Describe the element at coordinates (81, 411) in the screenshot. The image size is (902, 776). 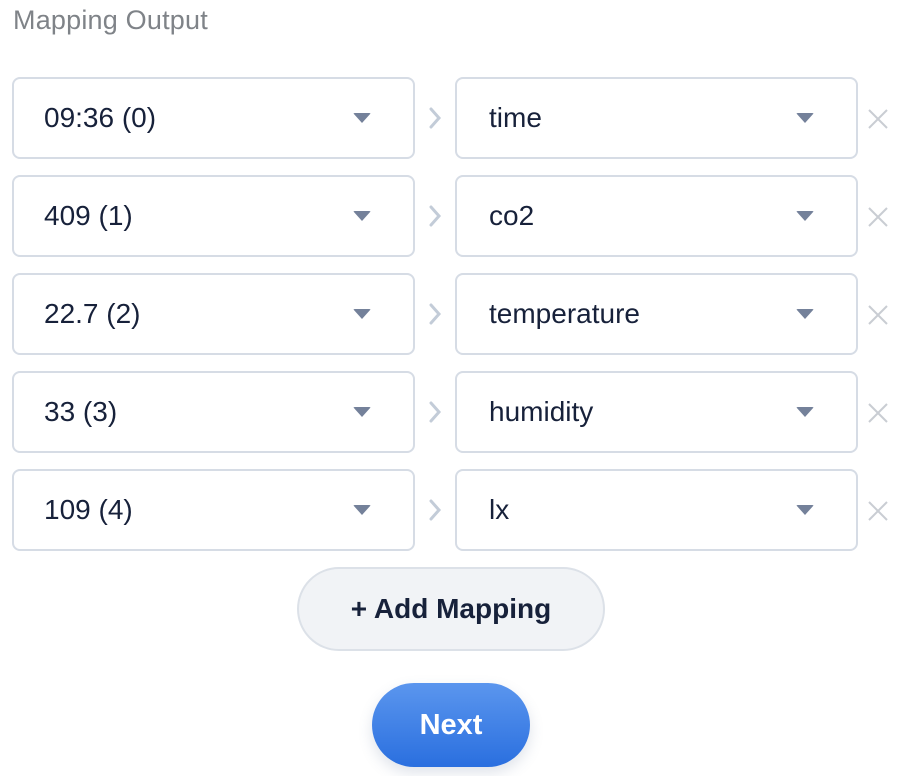
I see `source-field-value: 33 (3)` at that location.